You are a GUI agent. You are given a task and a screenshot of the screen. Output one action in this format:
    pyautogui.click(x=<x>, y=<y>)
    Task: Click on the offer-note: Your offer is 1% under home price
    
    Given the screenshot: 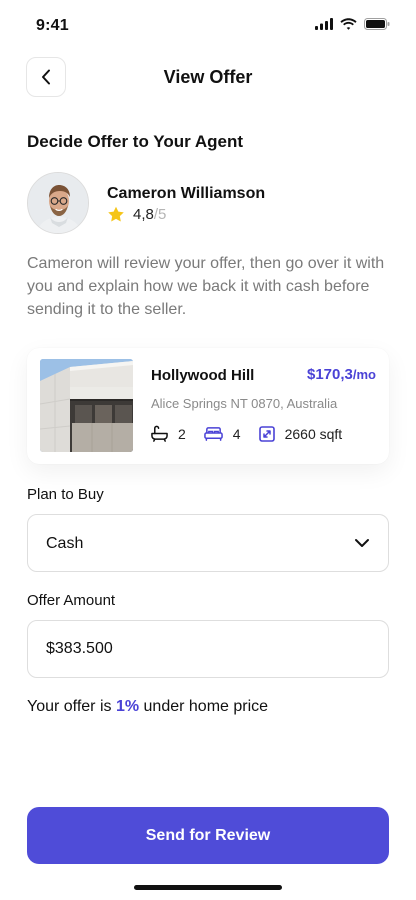 What is the action you would take?
    pyautogui.click(x=147, y=707)
    